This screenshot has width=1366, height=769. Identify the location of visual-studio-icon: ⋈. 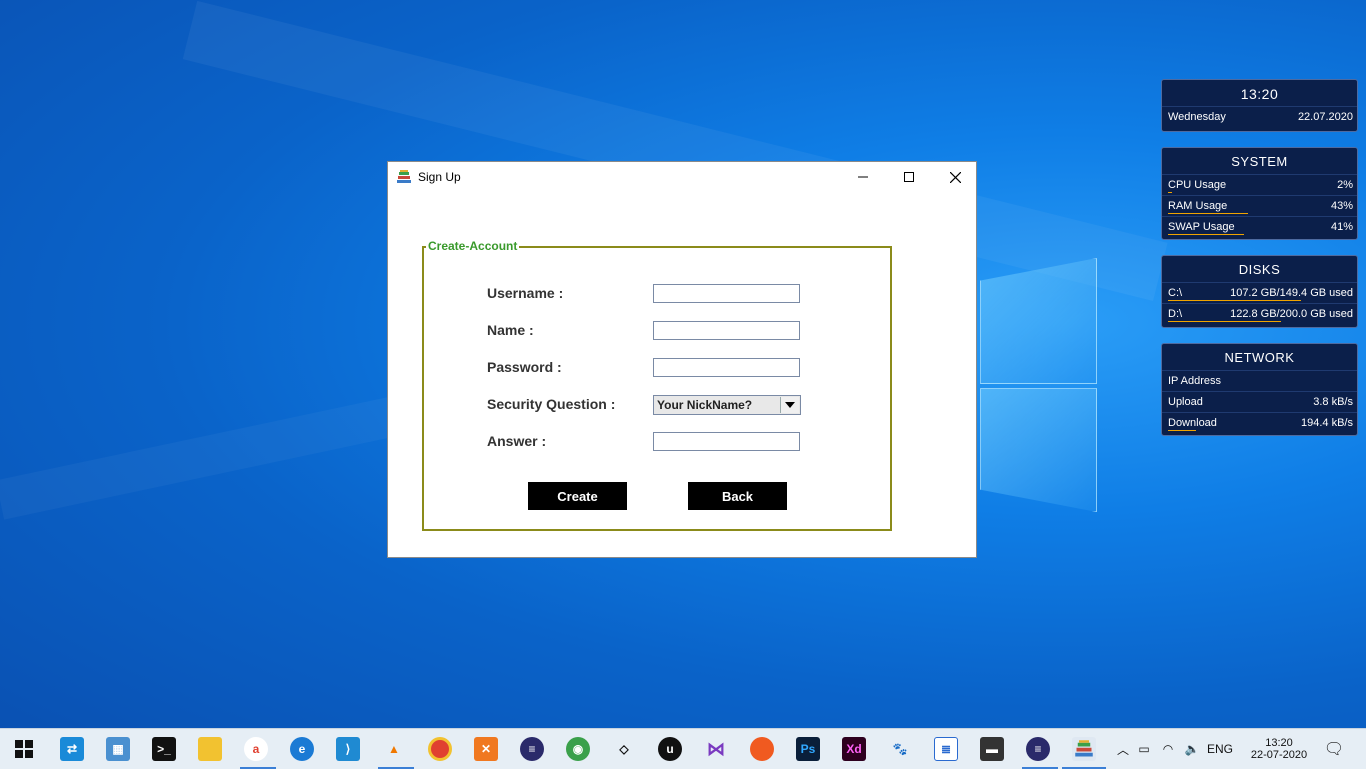
(716, 749).